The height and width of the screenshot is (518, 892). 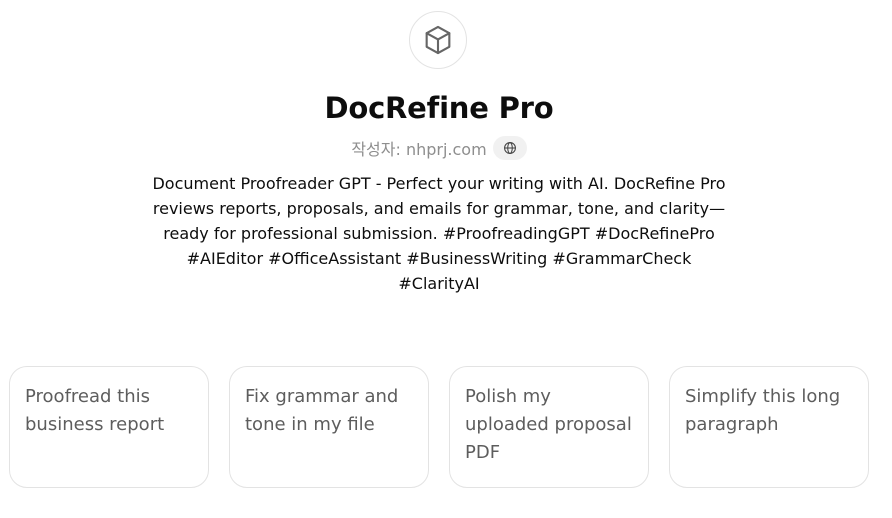 I want to click on globe-icon, so click(x=509, y=148).